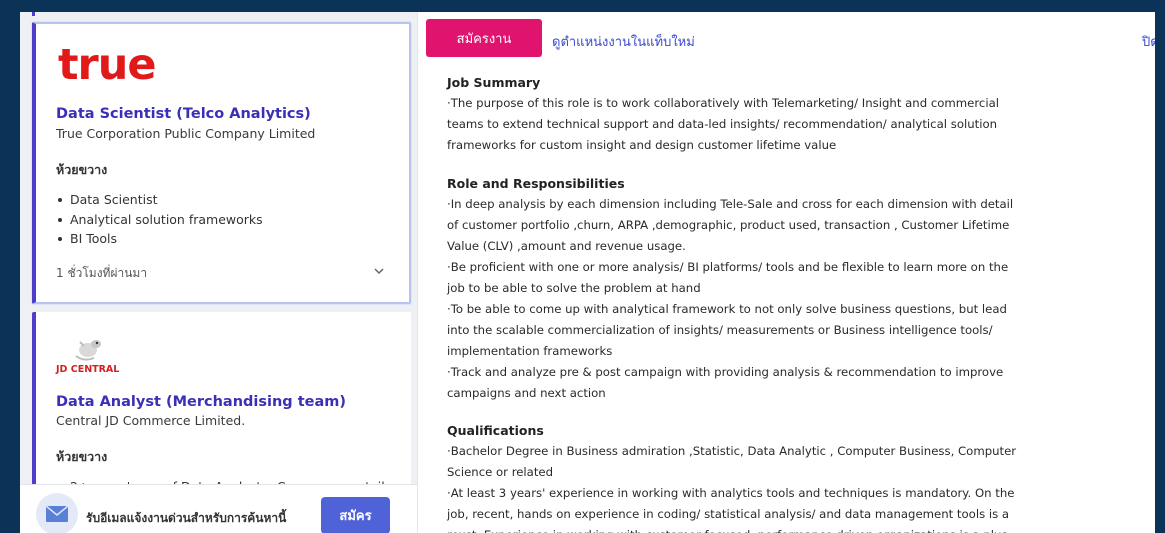 The image size is (1165, 533). What do you see at coordinates (183, 114) in the screenshot?
I see `job-title-link: Data Scientist (Telco Analytics)` at bounding box center [183, 114].